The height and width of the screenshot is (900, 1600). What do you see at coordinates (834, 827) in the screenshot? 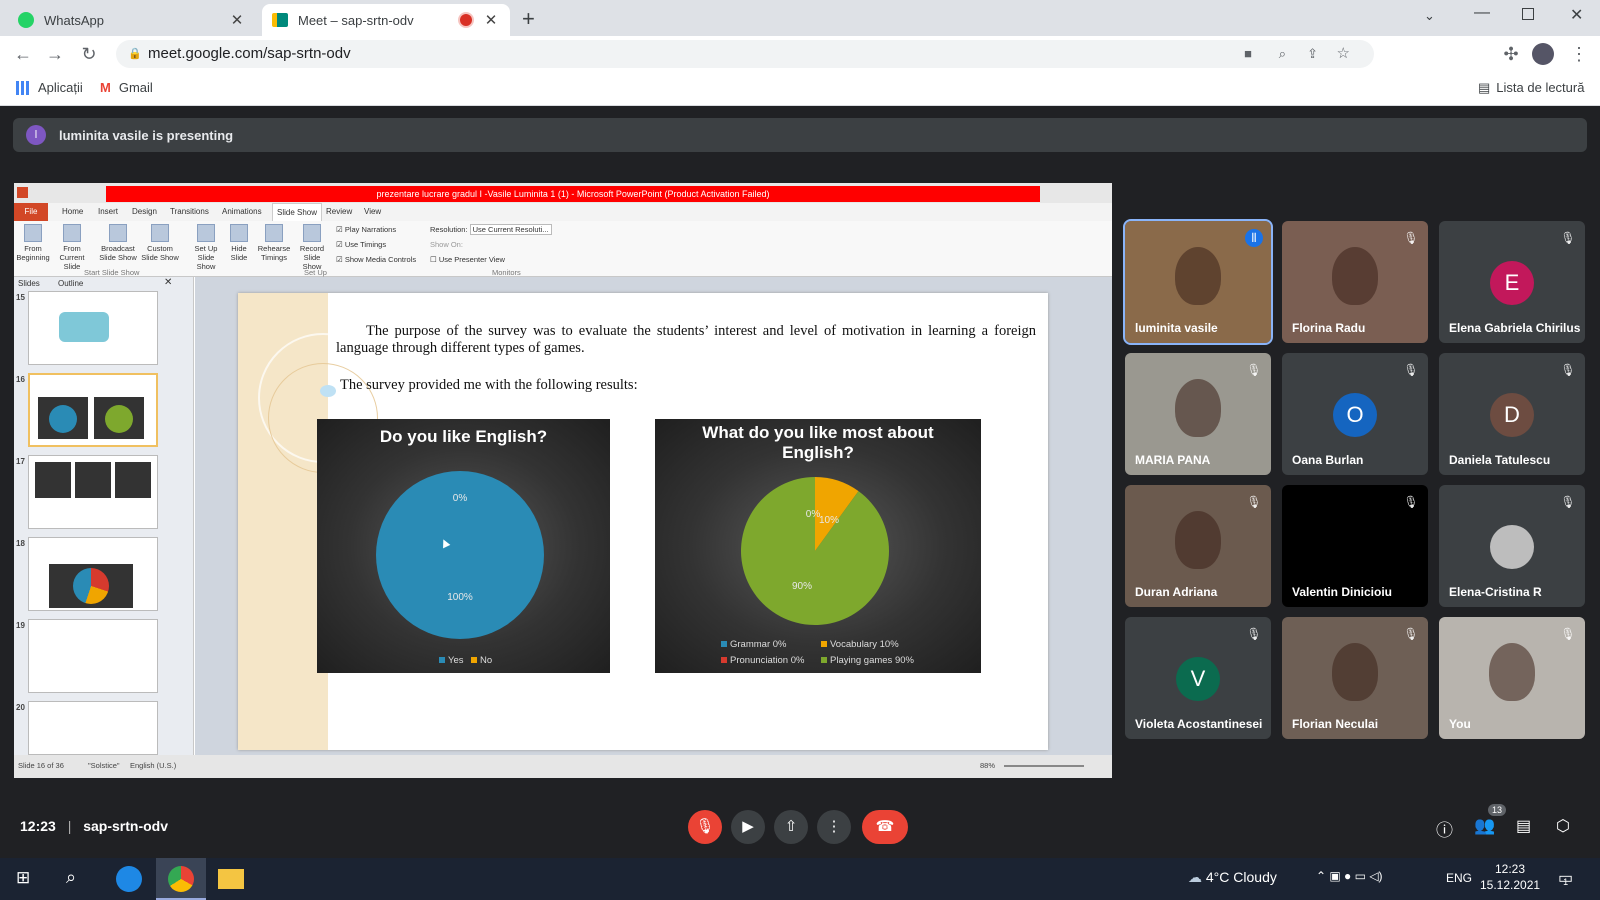
I see `more-options-button: ⋮` at bounding box center [834, 827].